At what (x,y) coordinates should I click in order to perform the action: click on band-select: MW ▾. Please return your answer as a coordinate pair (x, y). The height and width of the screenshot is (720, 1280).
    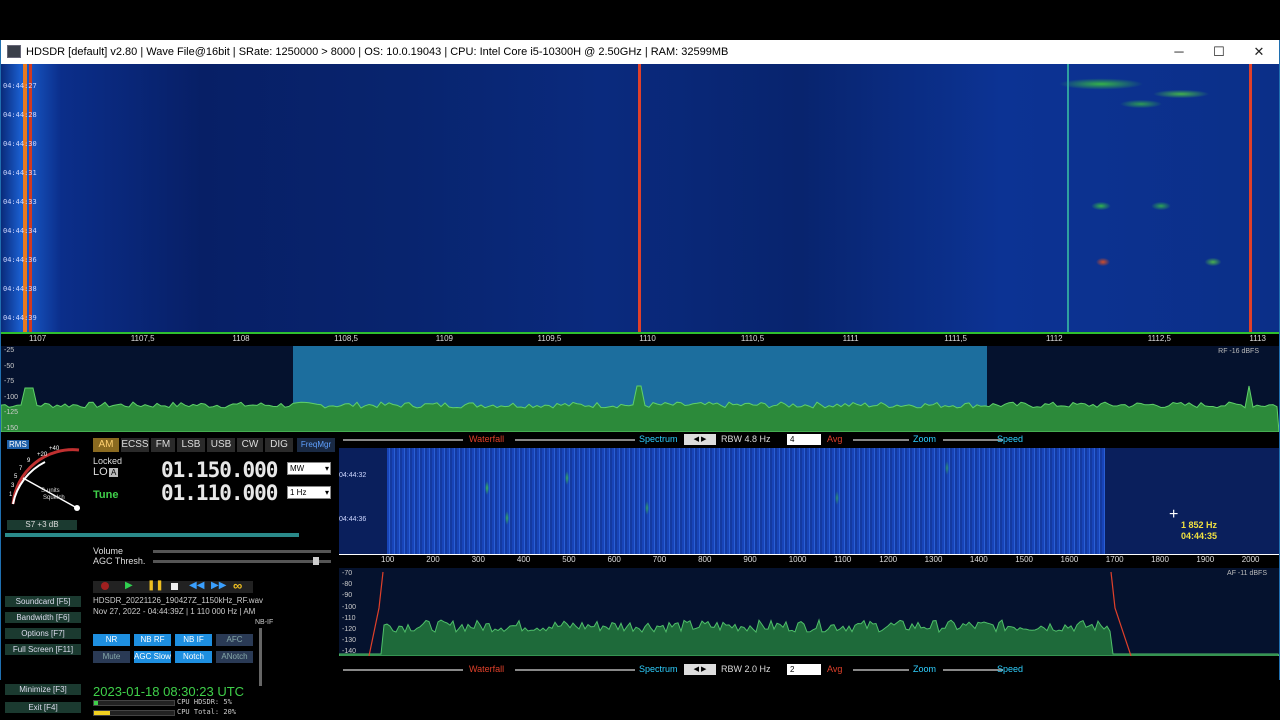
    Looking at the image, I should click on (309, 468).